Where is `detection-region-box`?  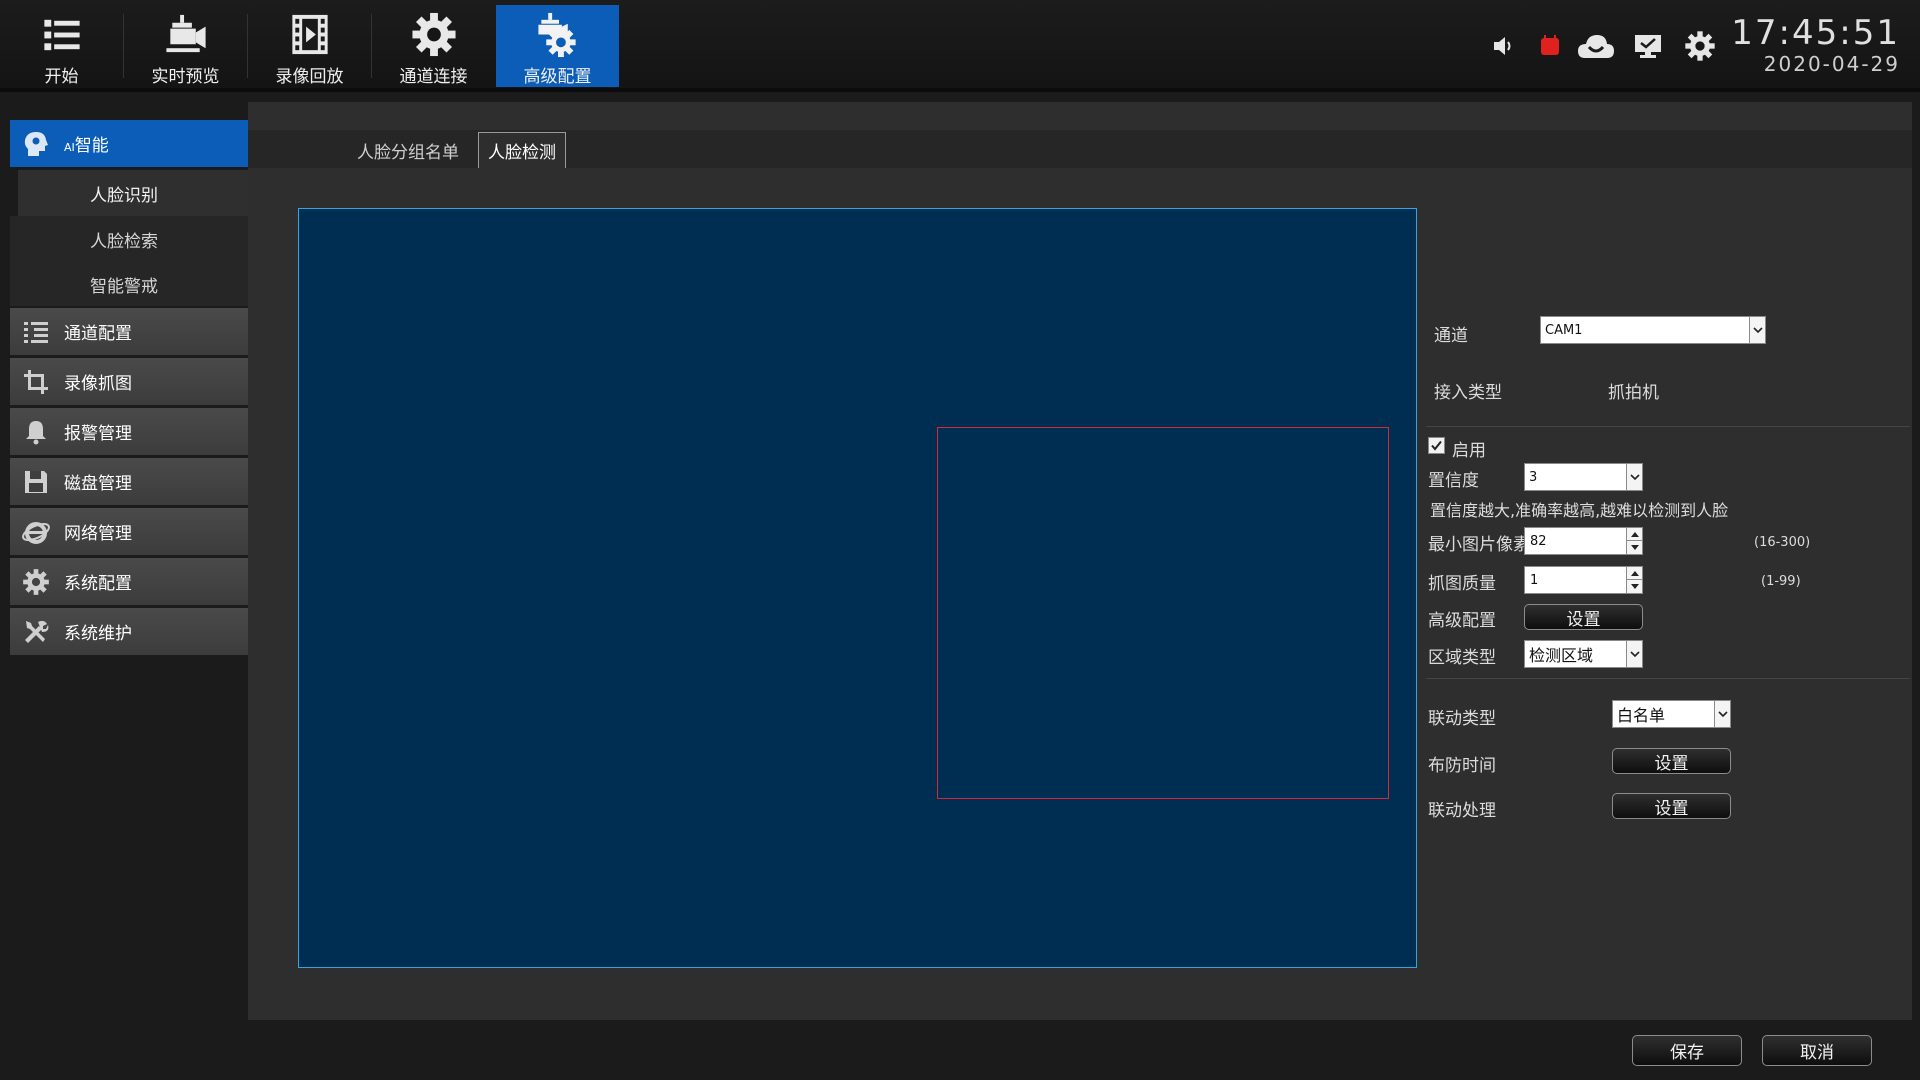 detection-region-box is located at coordinates (1163, 613).